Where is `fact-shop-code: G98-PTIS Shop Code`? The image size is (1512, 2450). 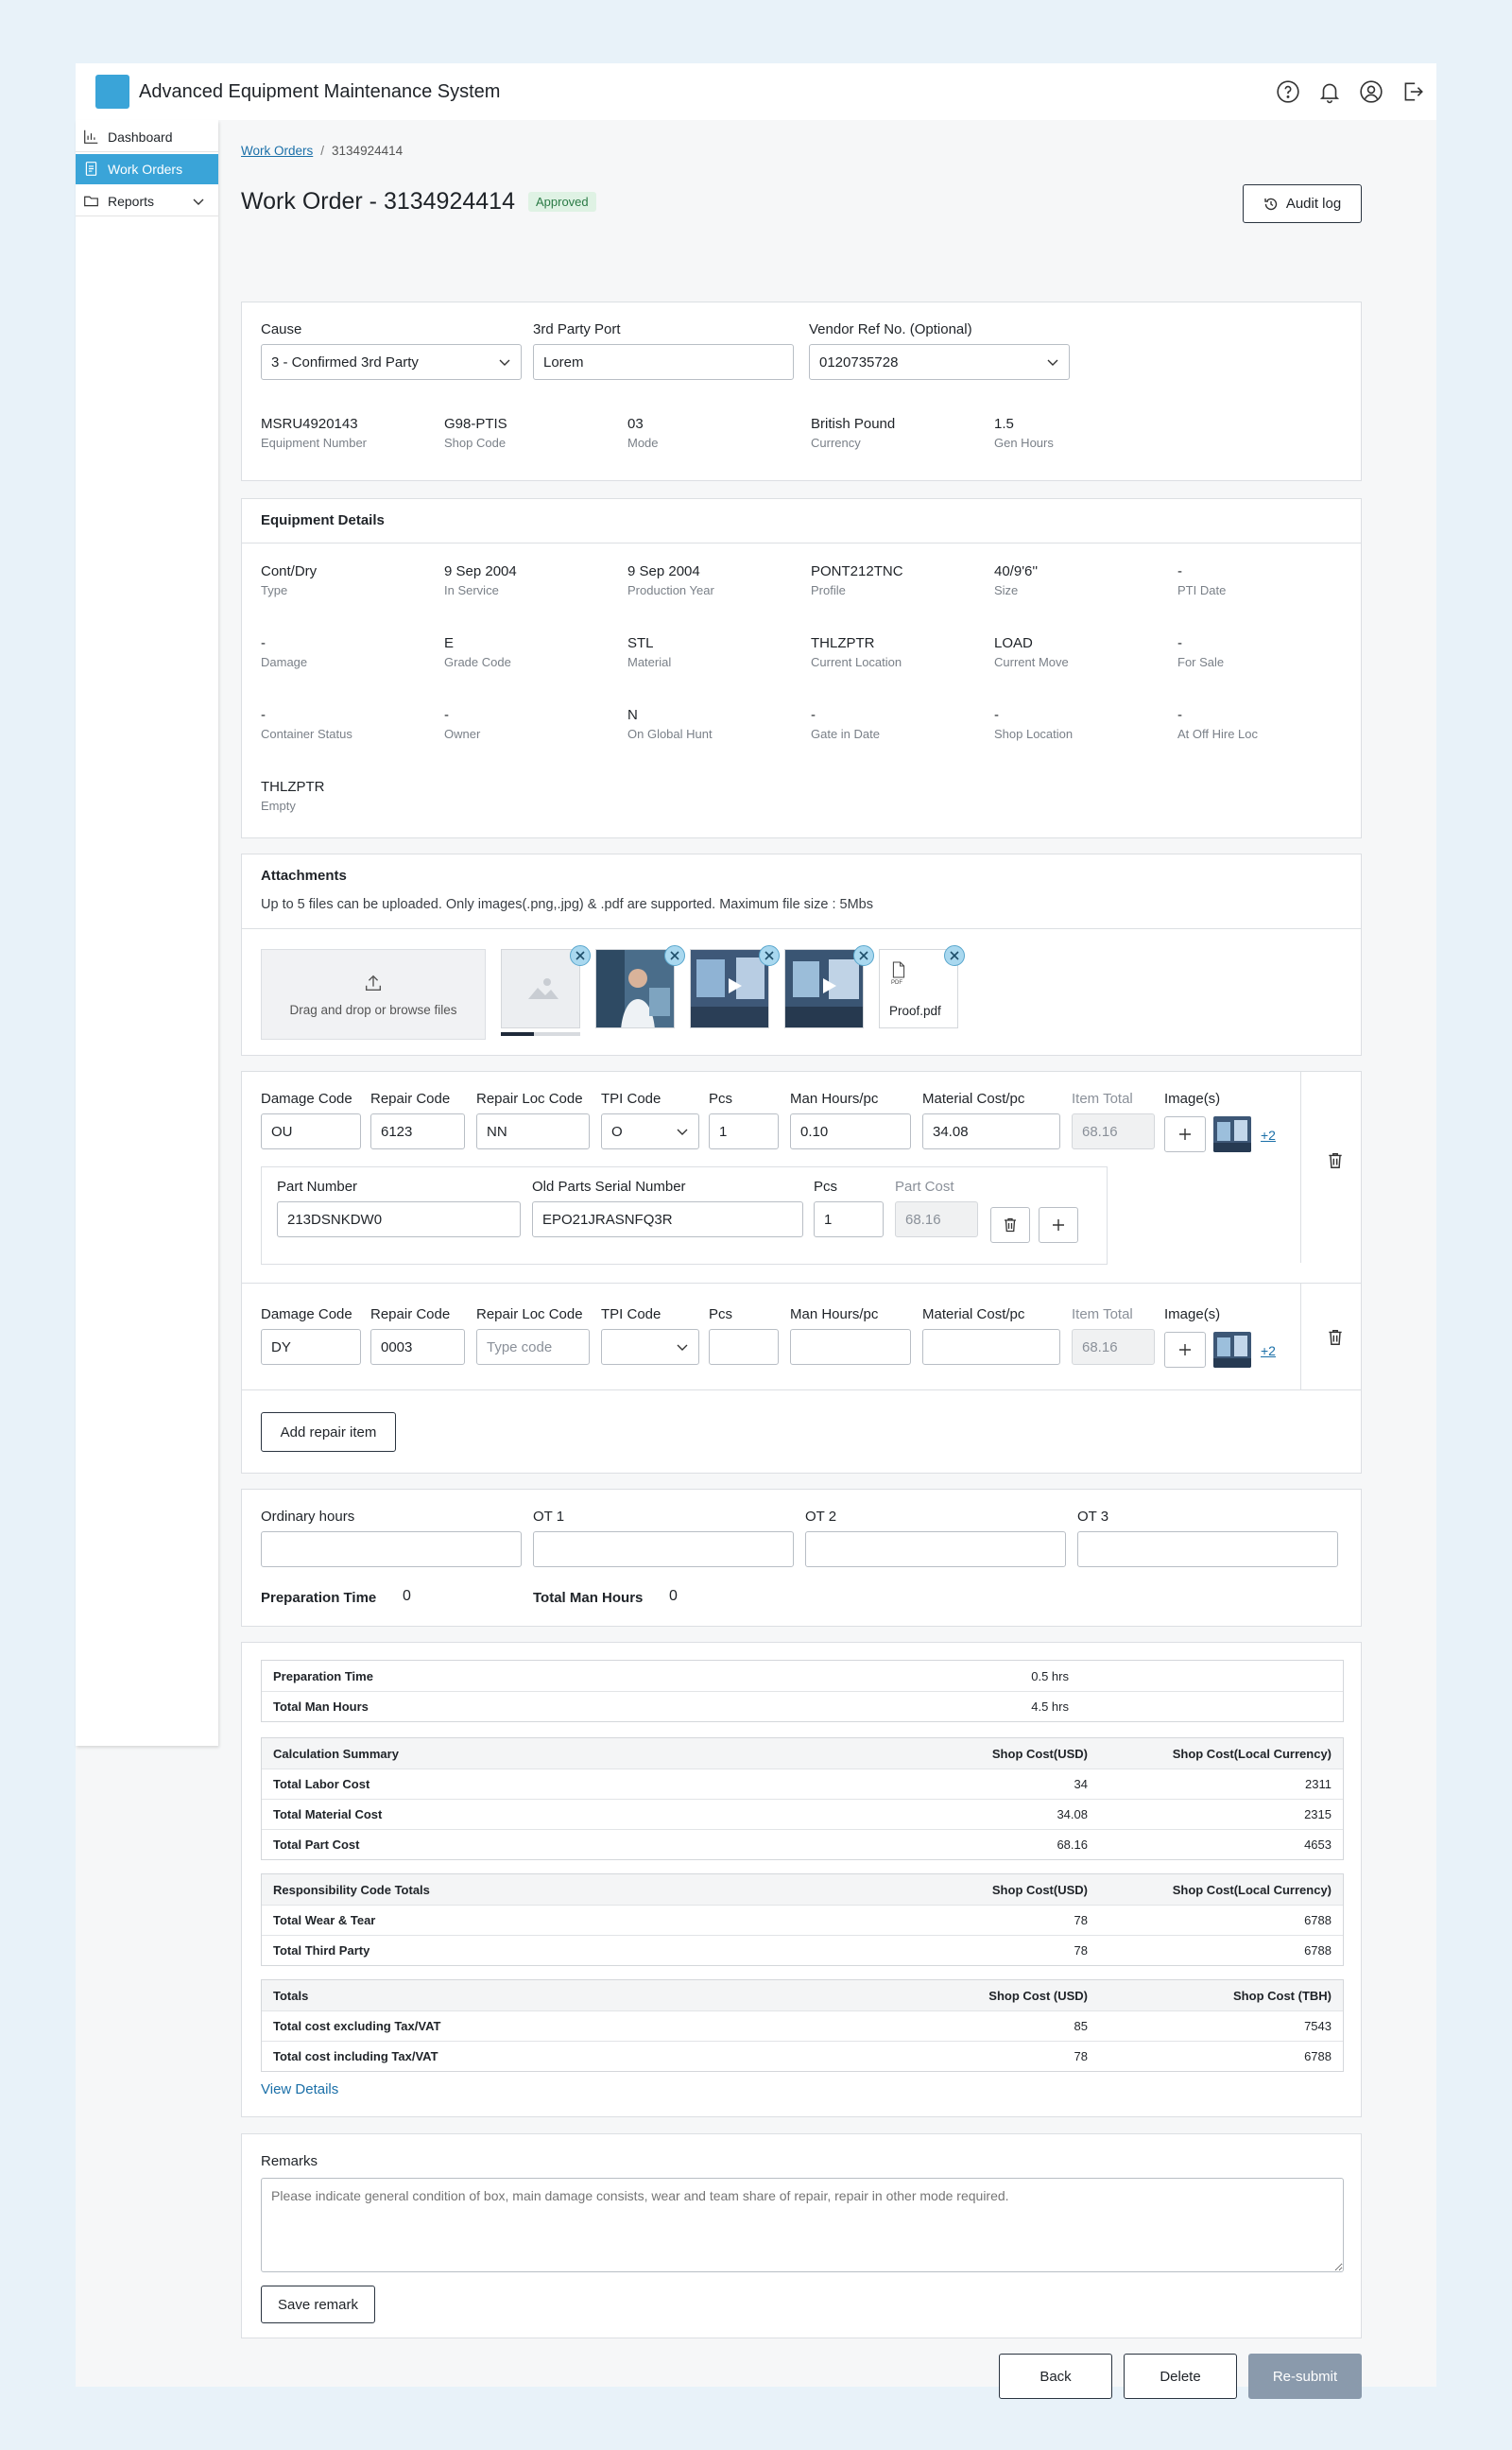 fact-shop-code: G98-PTIS Shop Code is located at coordinates (475, 433).